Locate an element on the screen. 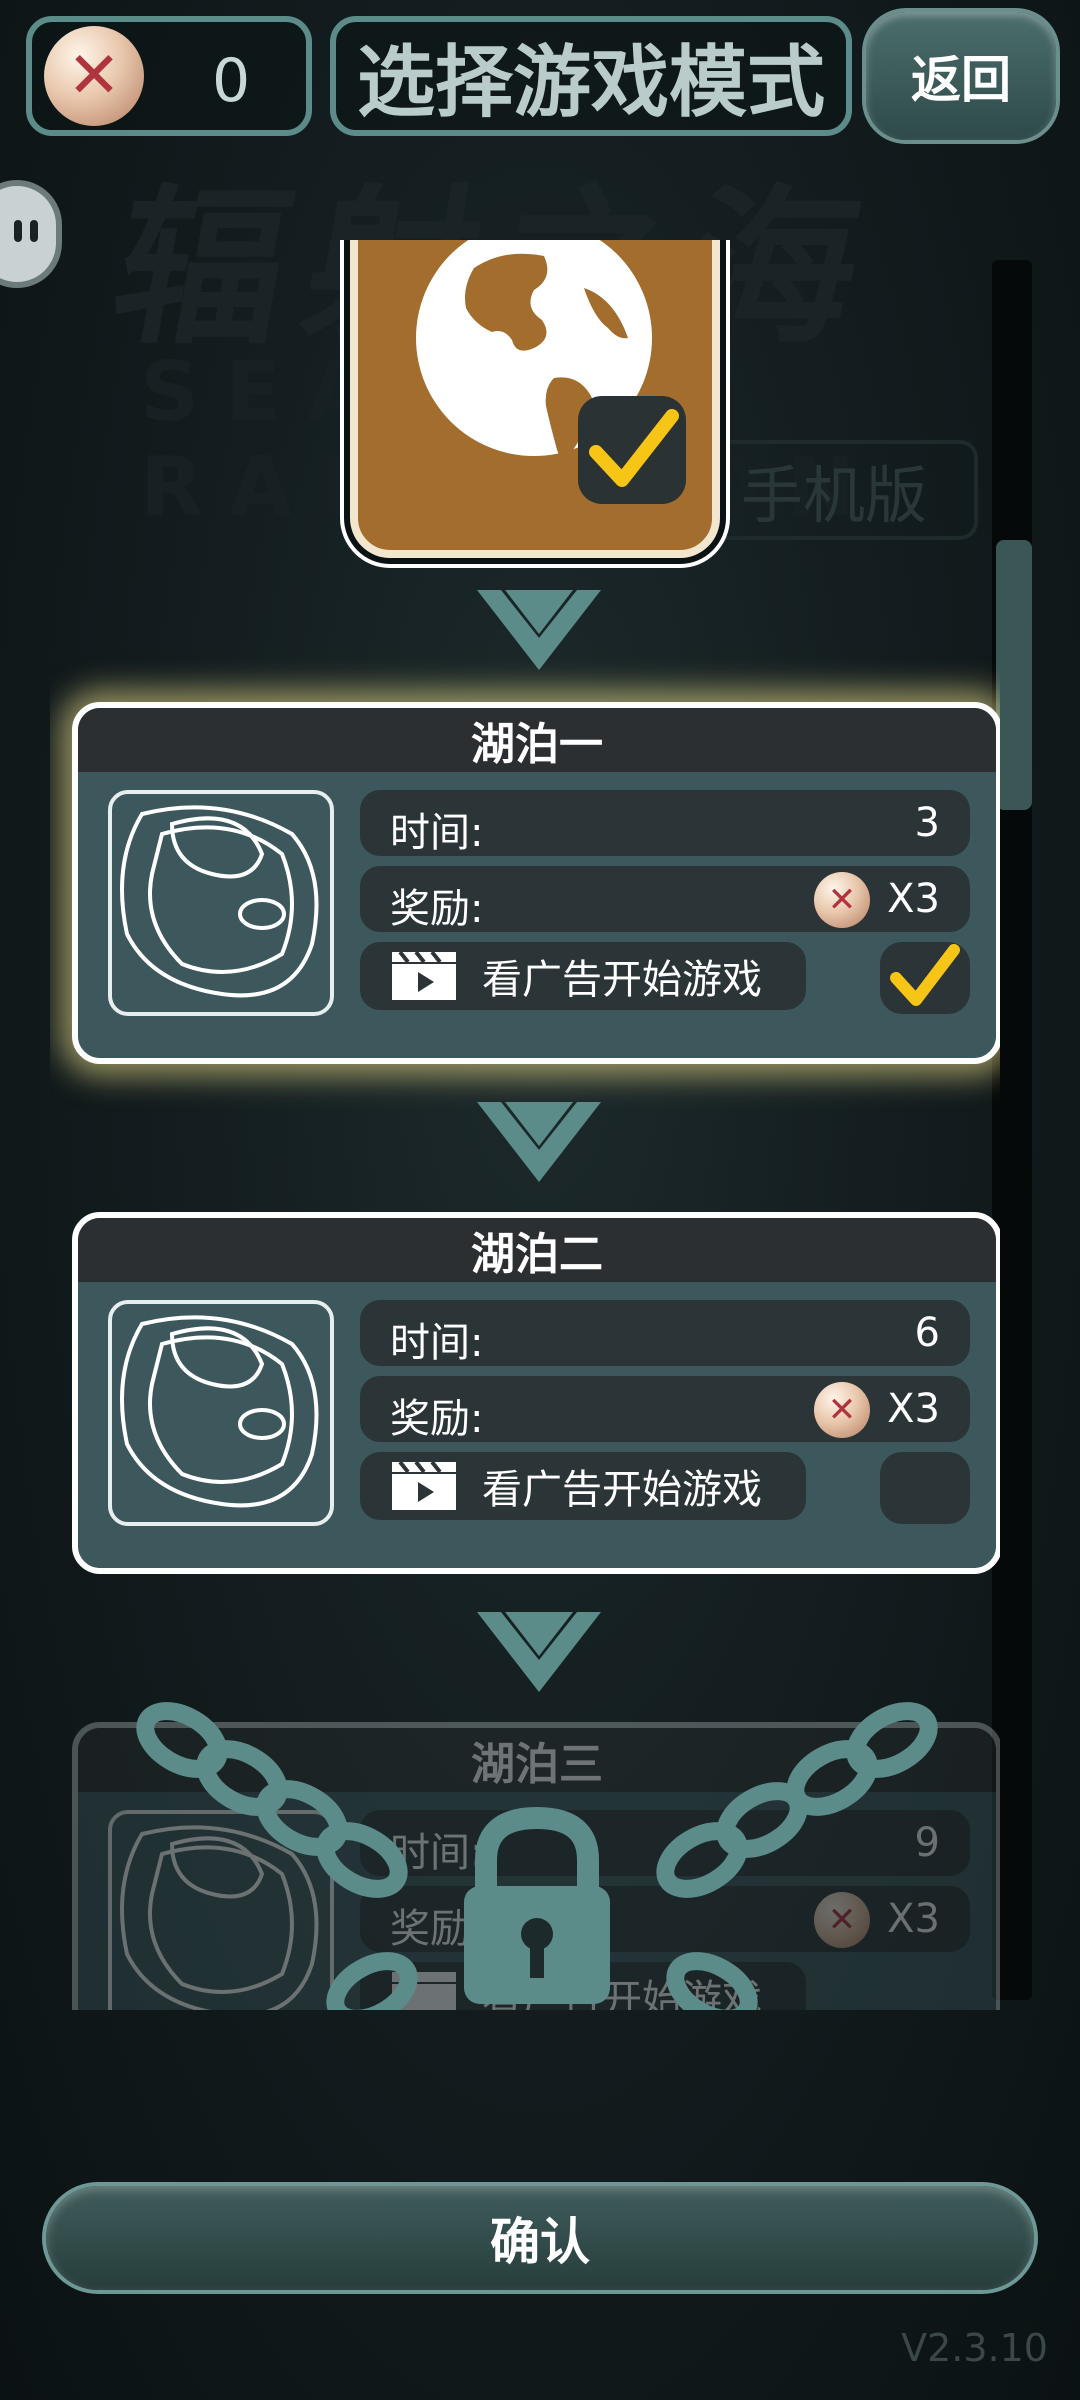 The height and width of the screenshot is (2400, 1080). page-title-box: 选择游戏模式 is located at coordinates (591, 76).